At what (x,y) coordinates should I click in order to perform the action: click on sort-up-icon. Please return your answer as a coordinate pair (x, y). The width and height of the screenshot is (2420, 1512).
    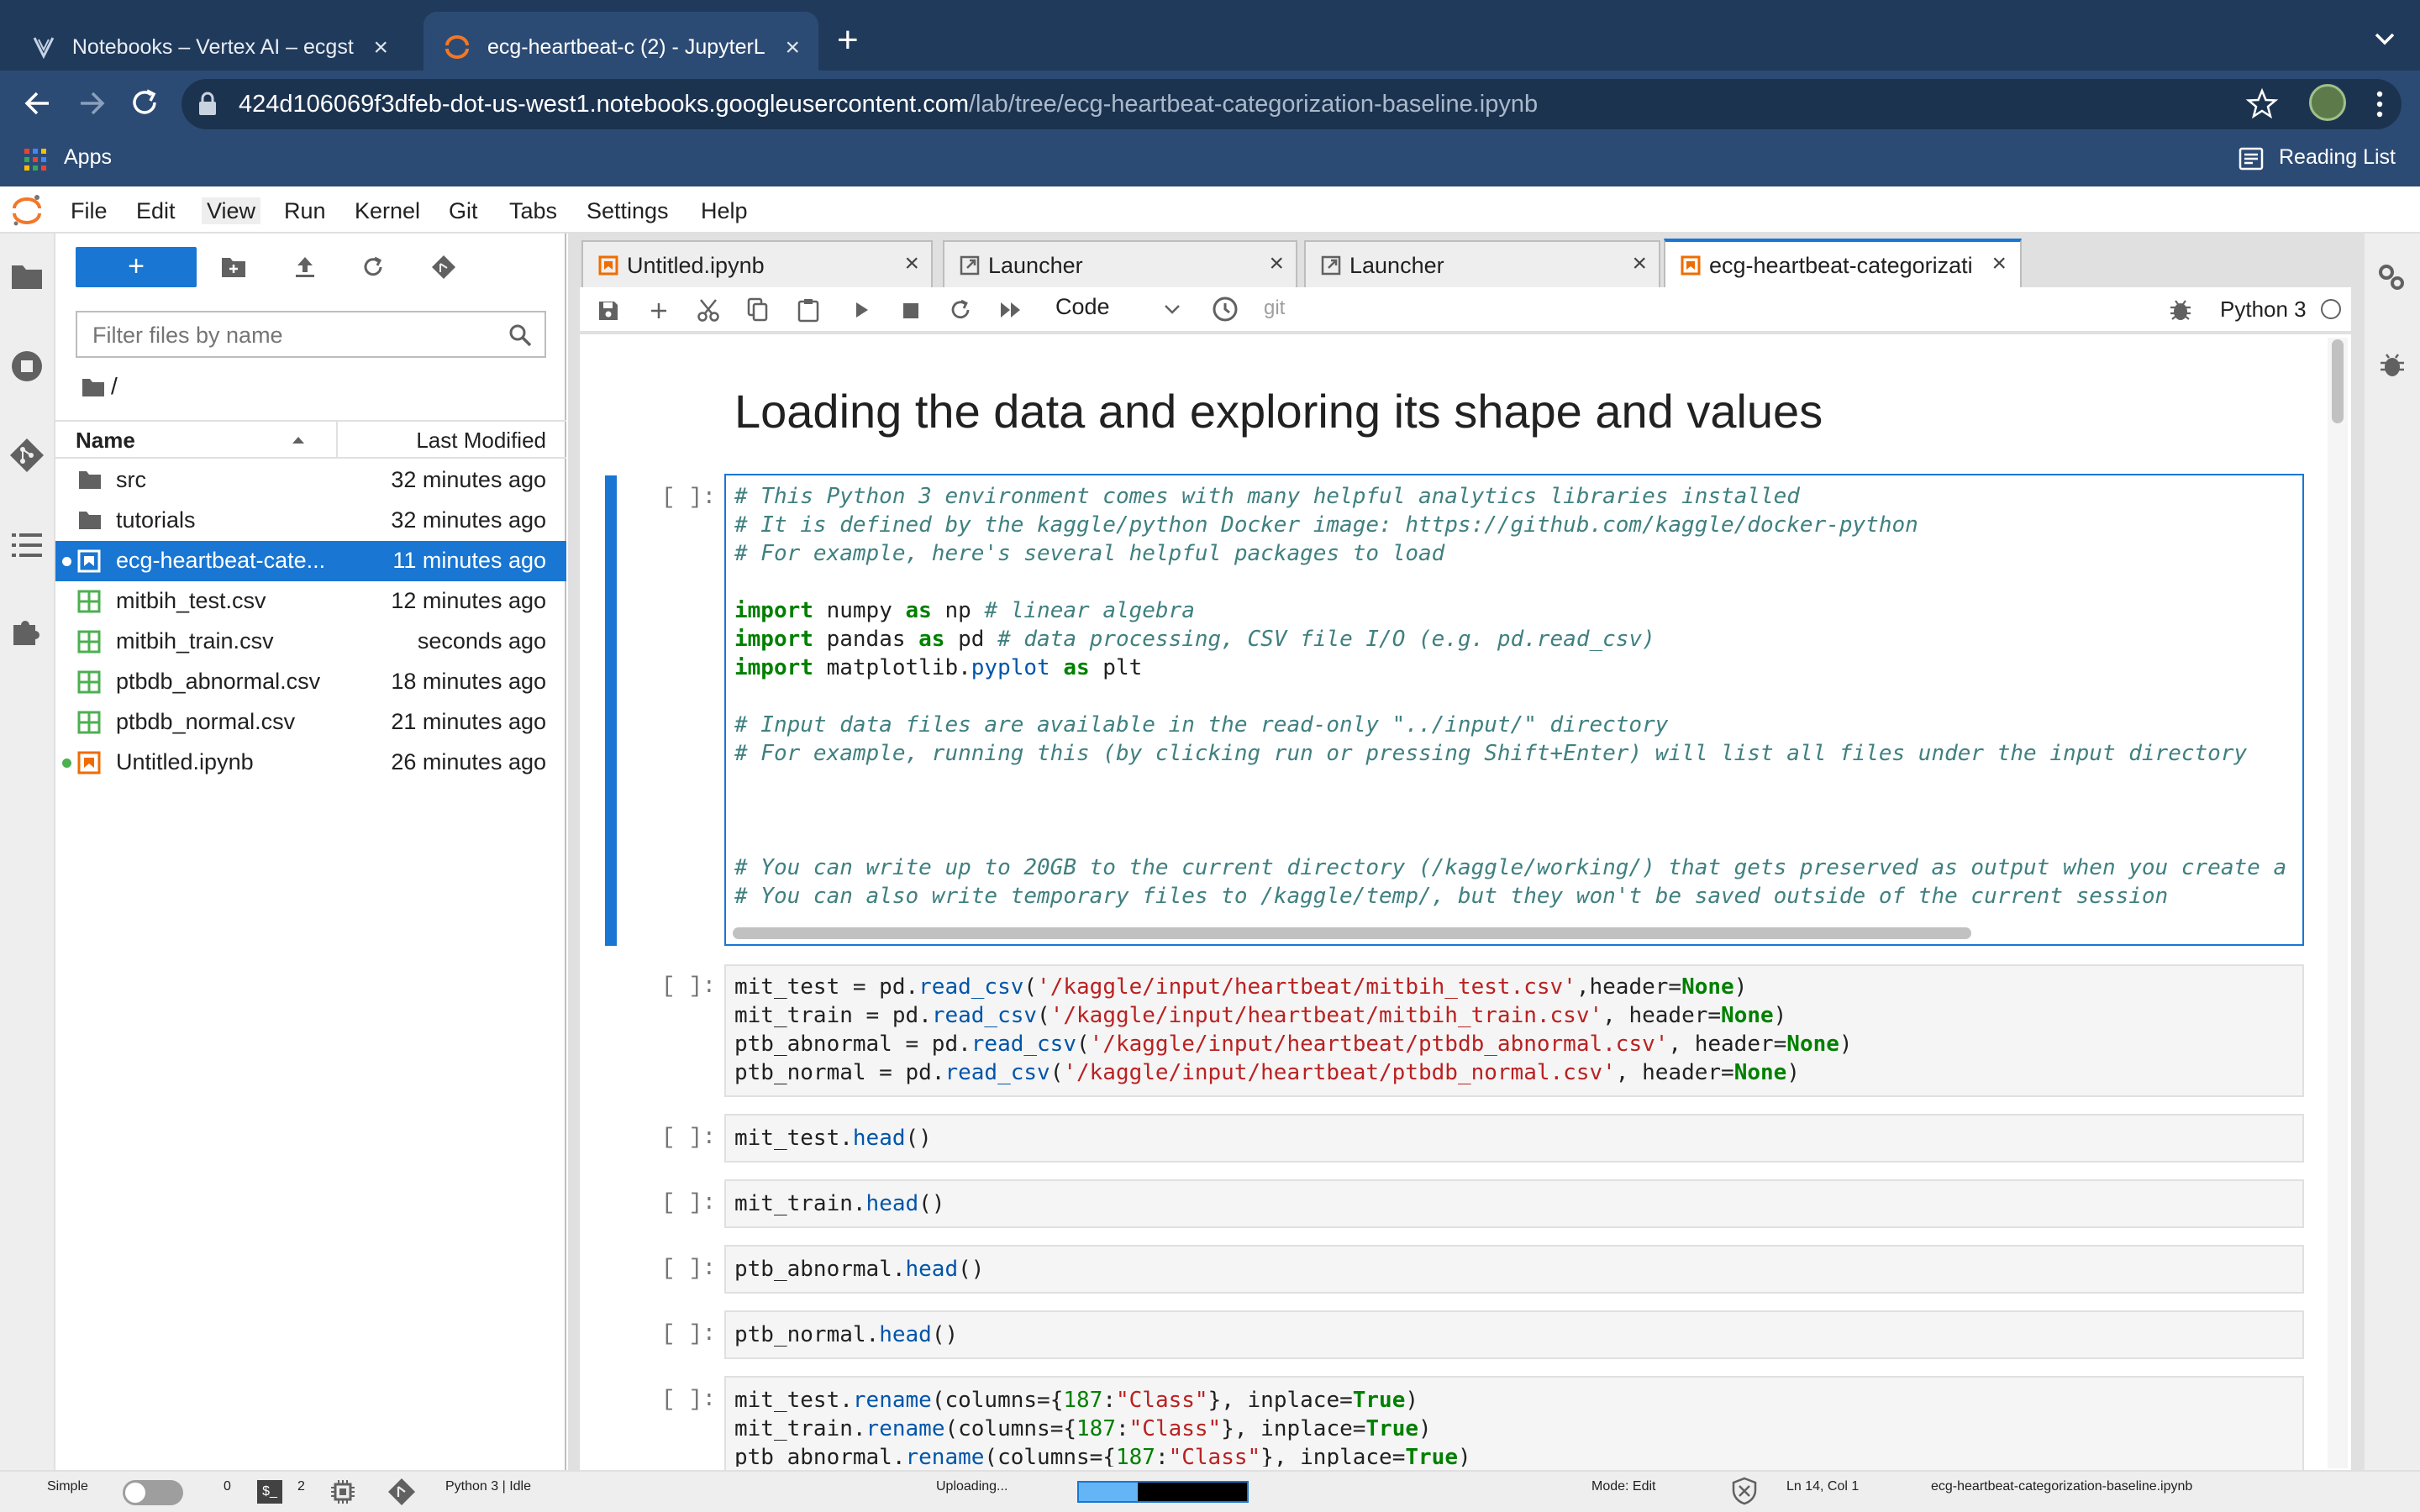
    Looking at the image, I should click on (299, 440).